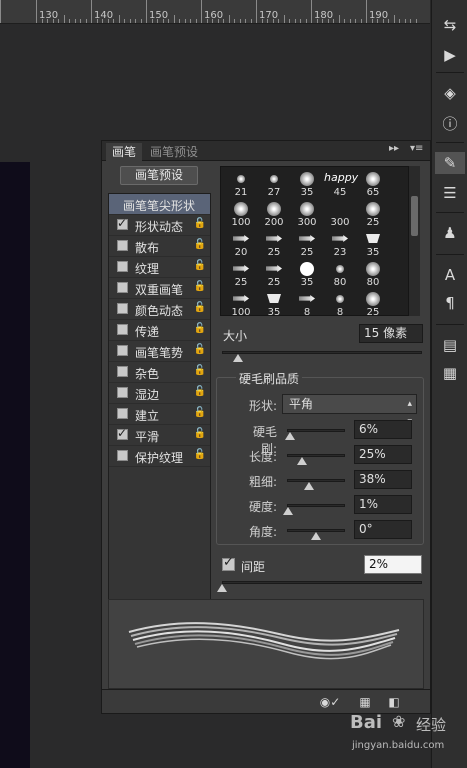 The height and width of the screenshot is (768, 467). Describe the element at coordinates (159, 204) in the screenshot. I see `brush-setting-row: 画笔笔尖形状` at that location.